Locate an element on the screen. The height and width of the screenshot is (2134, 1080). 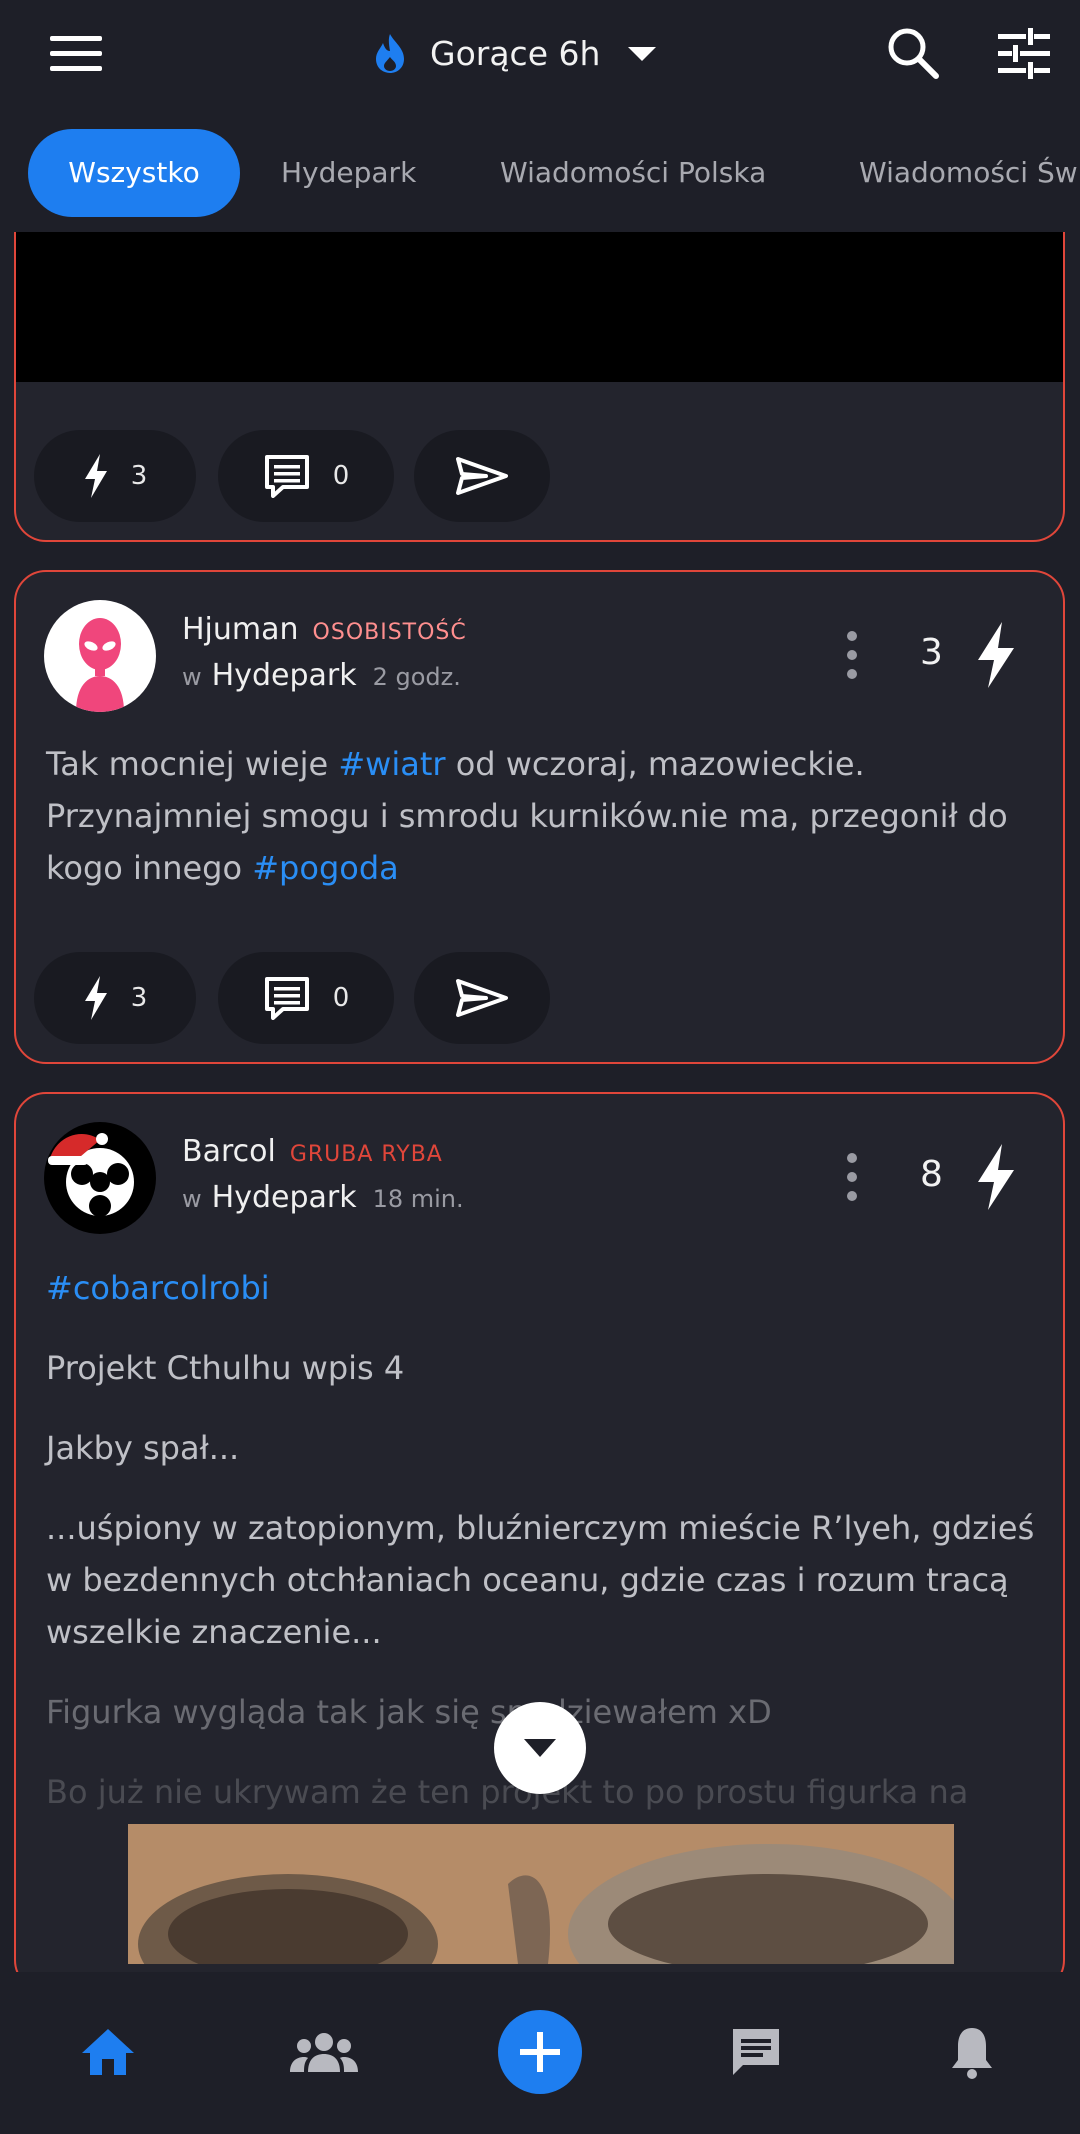
hashtag-text: #cobarcolrobi is located at coordinates (158, 1288).